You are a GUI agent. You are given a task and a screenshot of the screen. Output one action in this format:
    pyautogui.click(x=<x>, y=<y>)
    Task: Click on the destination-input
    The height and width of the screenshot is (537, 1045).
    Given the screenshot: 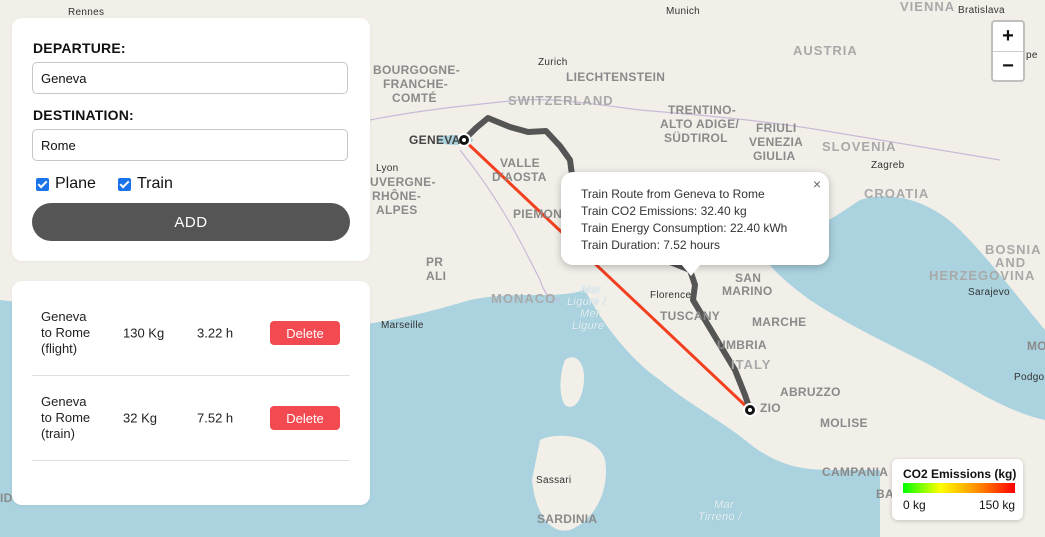 What is the action you would take?
    pyautogui.click(x=190, y=145)
    